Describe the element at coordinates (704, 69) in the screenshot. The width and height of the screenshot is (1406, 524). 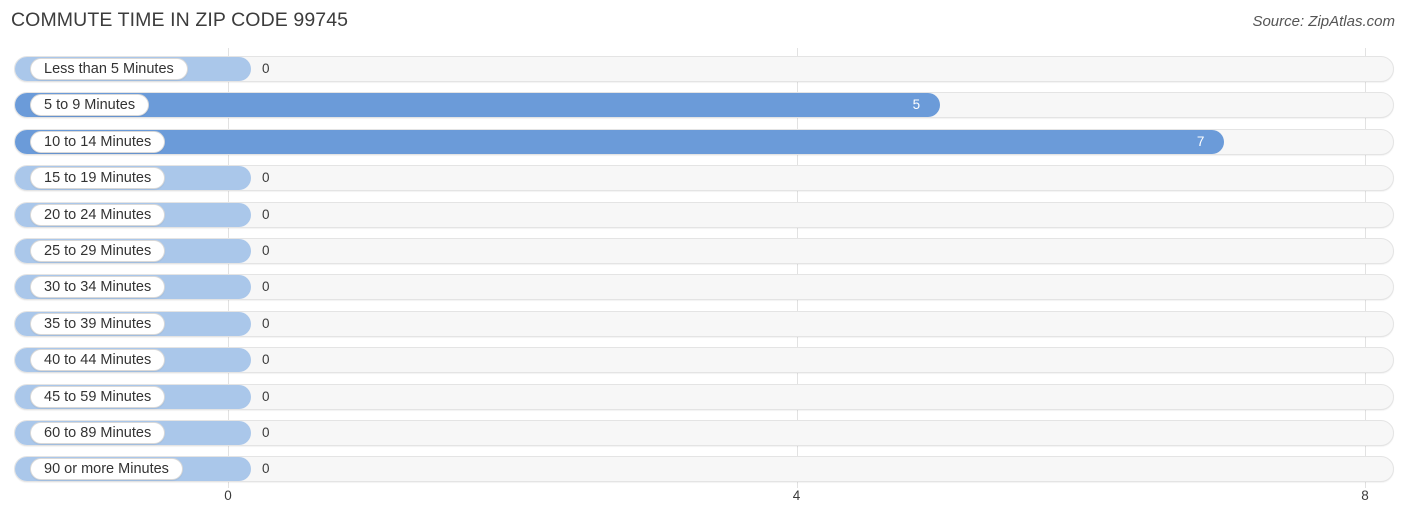
I see `bar-row: Less than 5 Minutes 0` at that location.